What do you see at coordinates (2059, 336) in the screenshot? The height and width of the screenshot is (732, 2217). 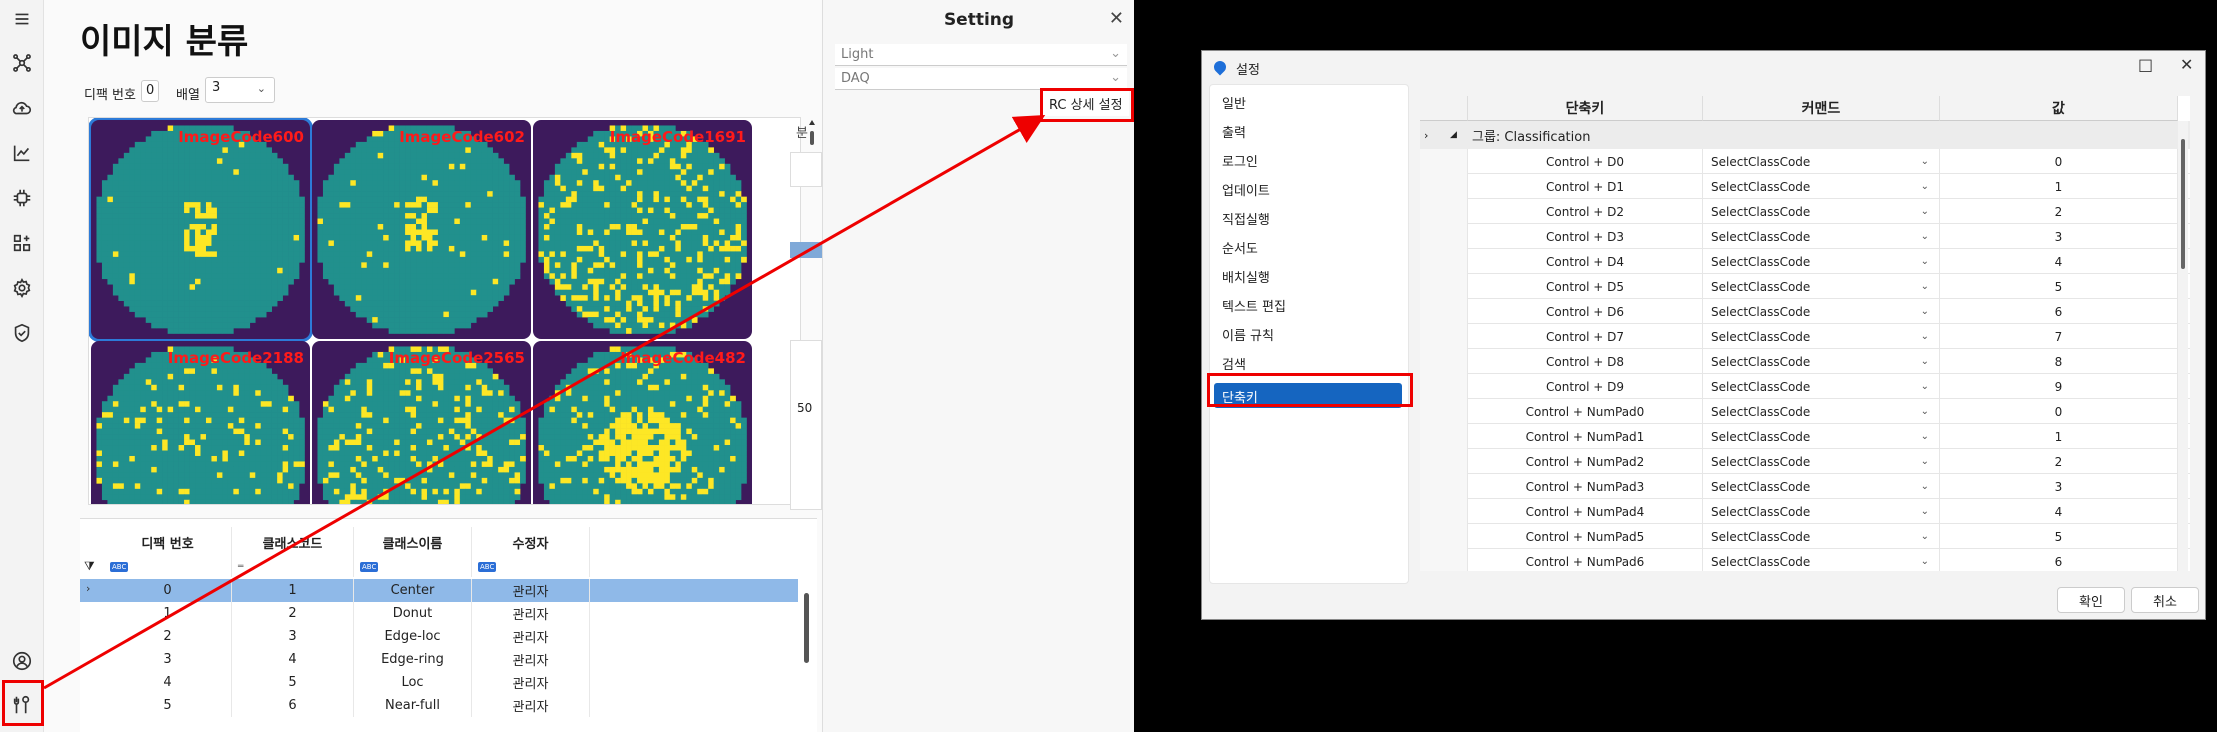 I see `shortcut-value: 7` at bounding box center [2059, 336].